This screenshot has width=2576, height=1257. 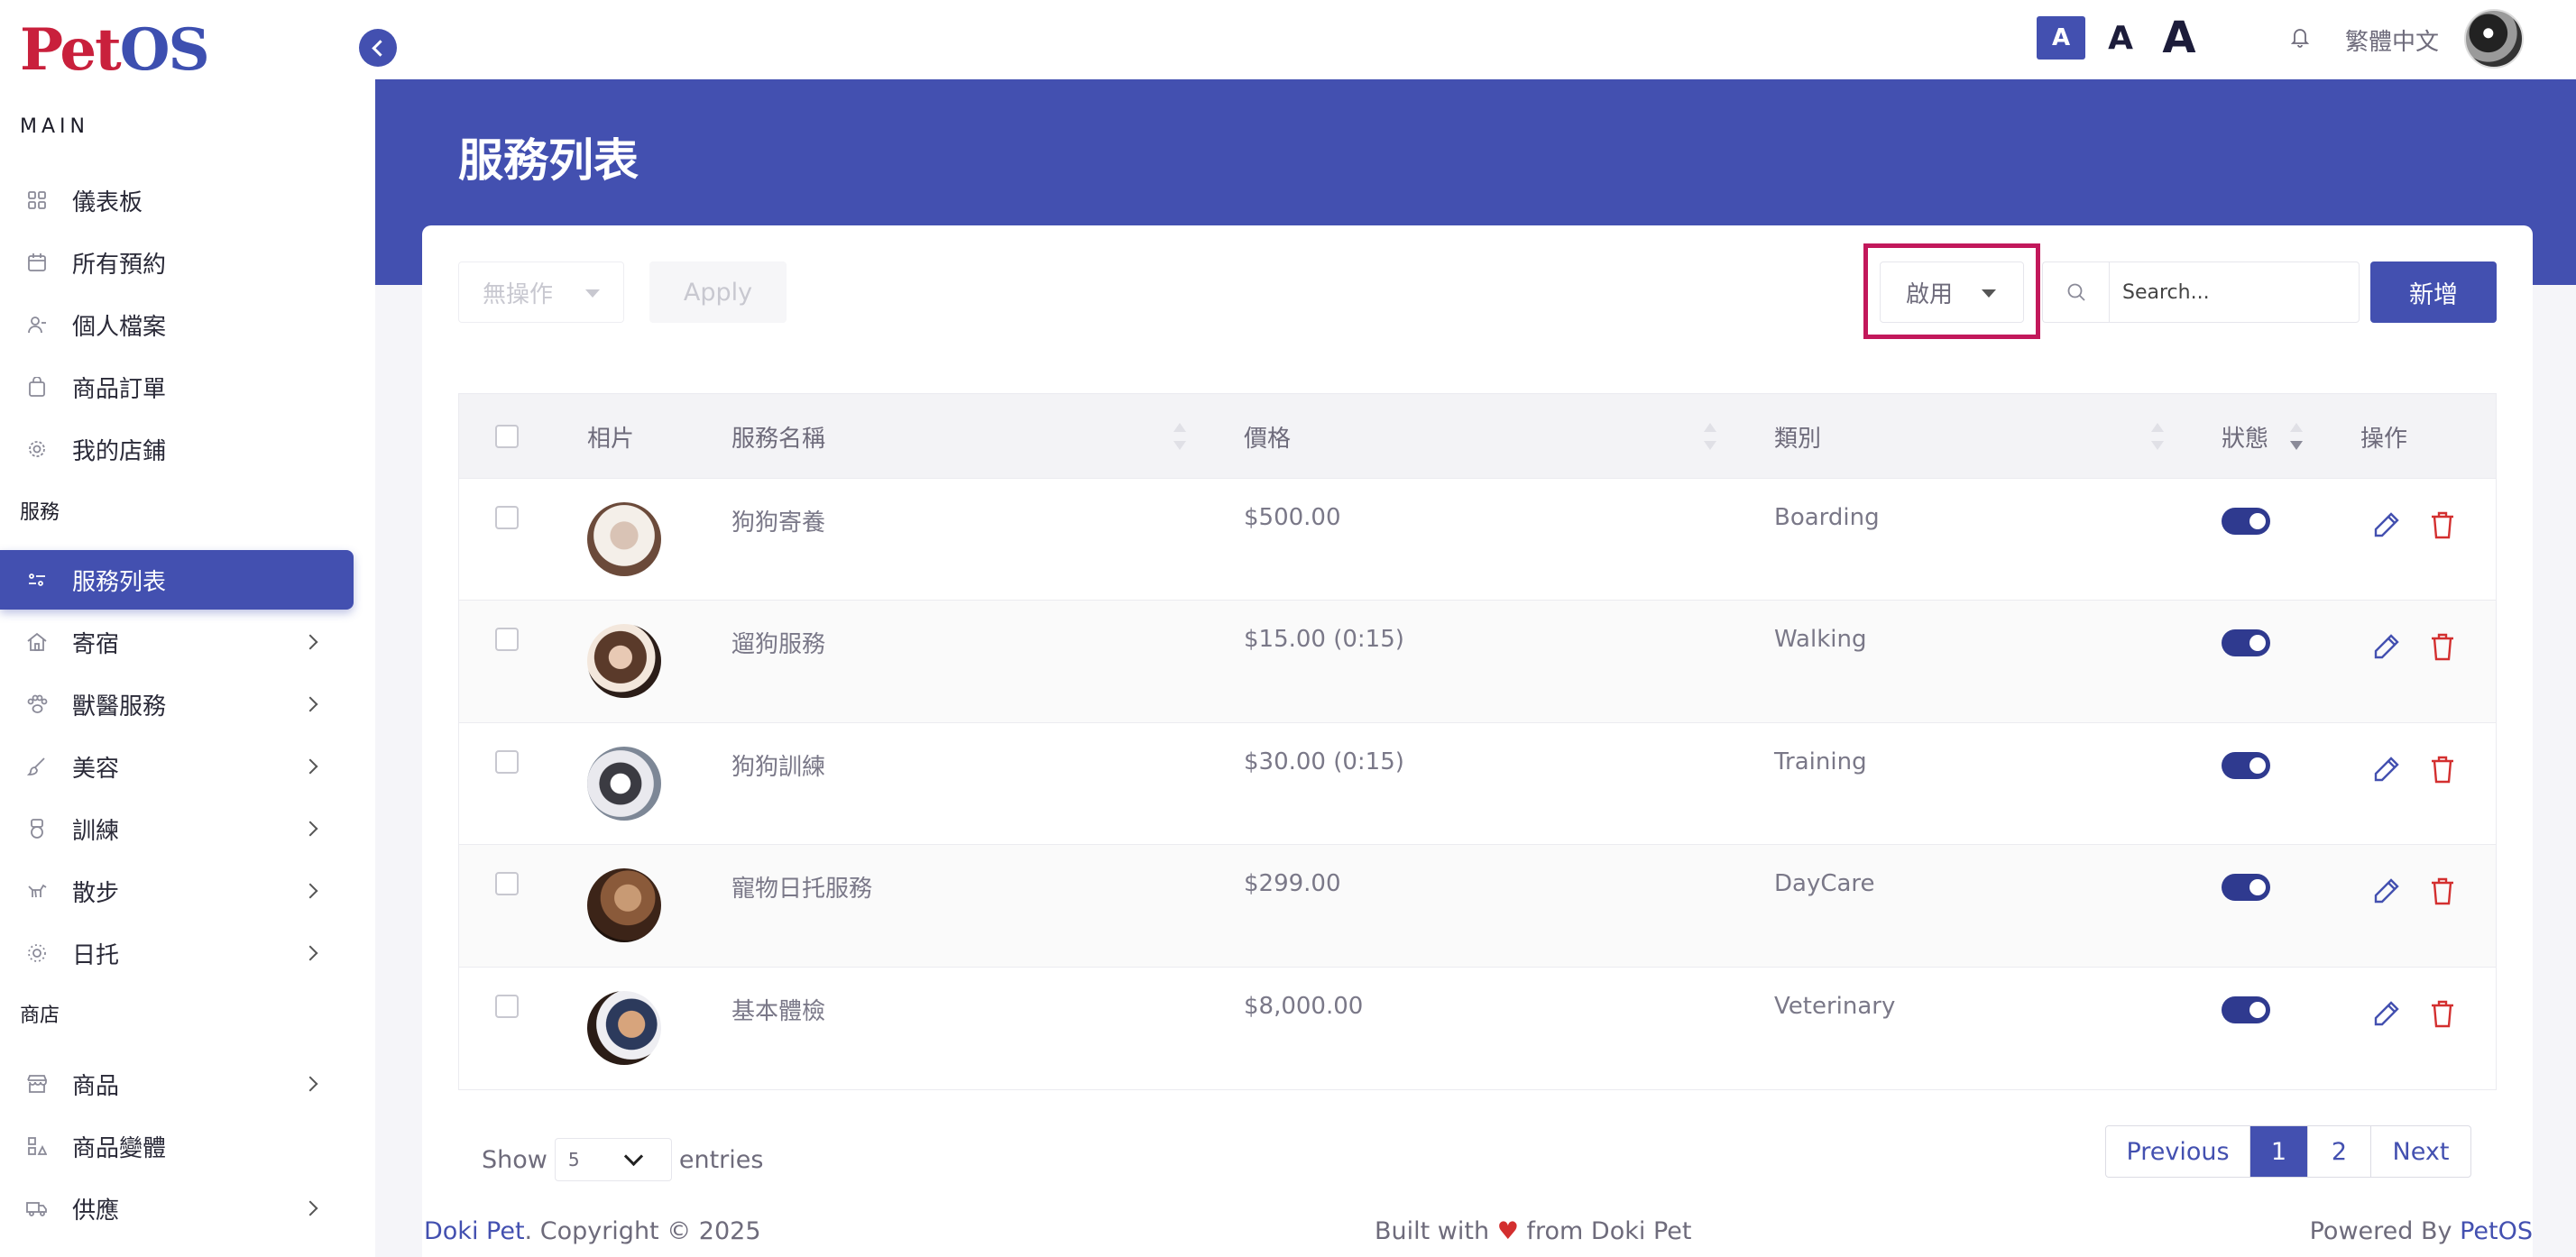 I want to click on font-size-large-button: A, so click(x=2179, y=38).